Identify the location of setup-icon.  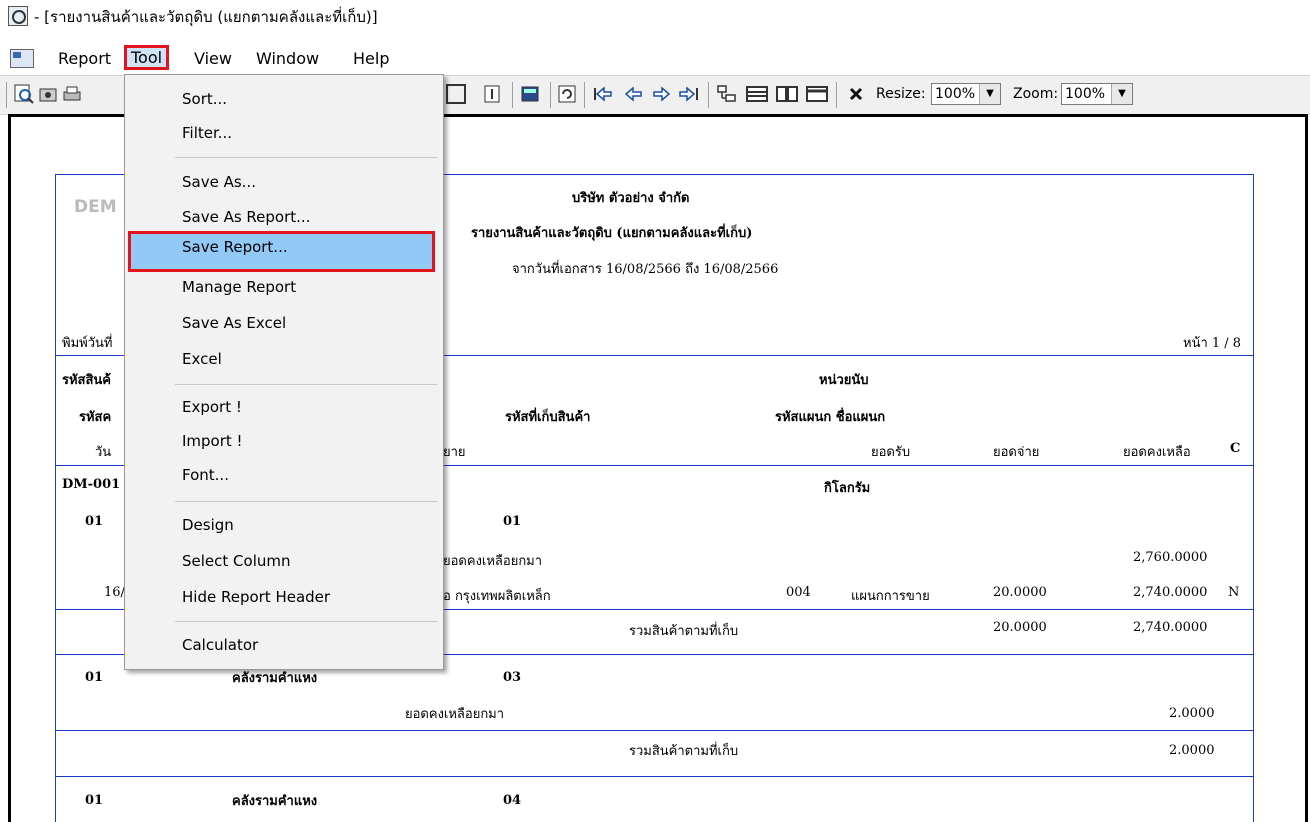
(48, 94).